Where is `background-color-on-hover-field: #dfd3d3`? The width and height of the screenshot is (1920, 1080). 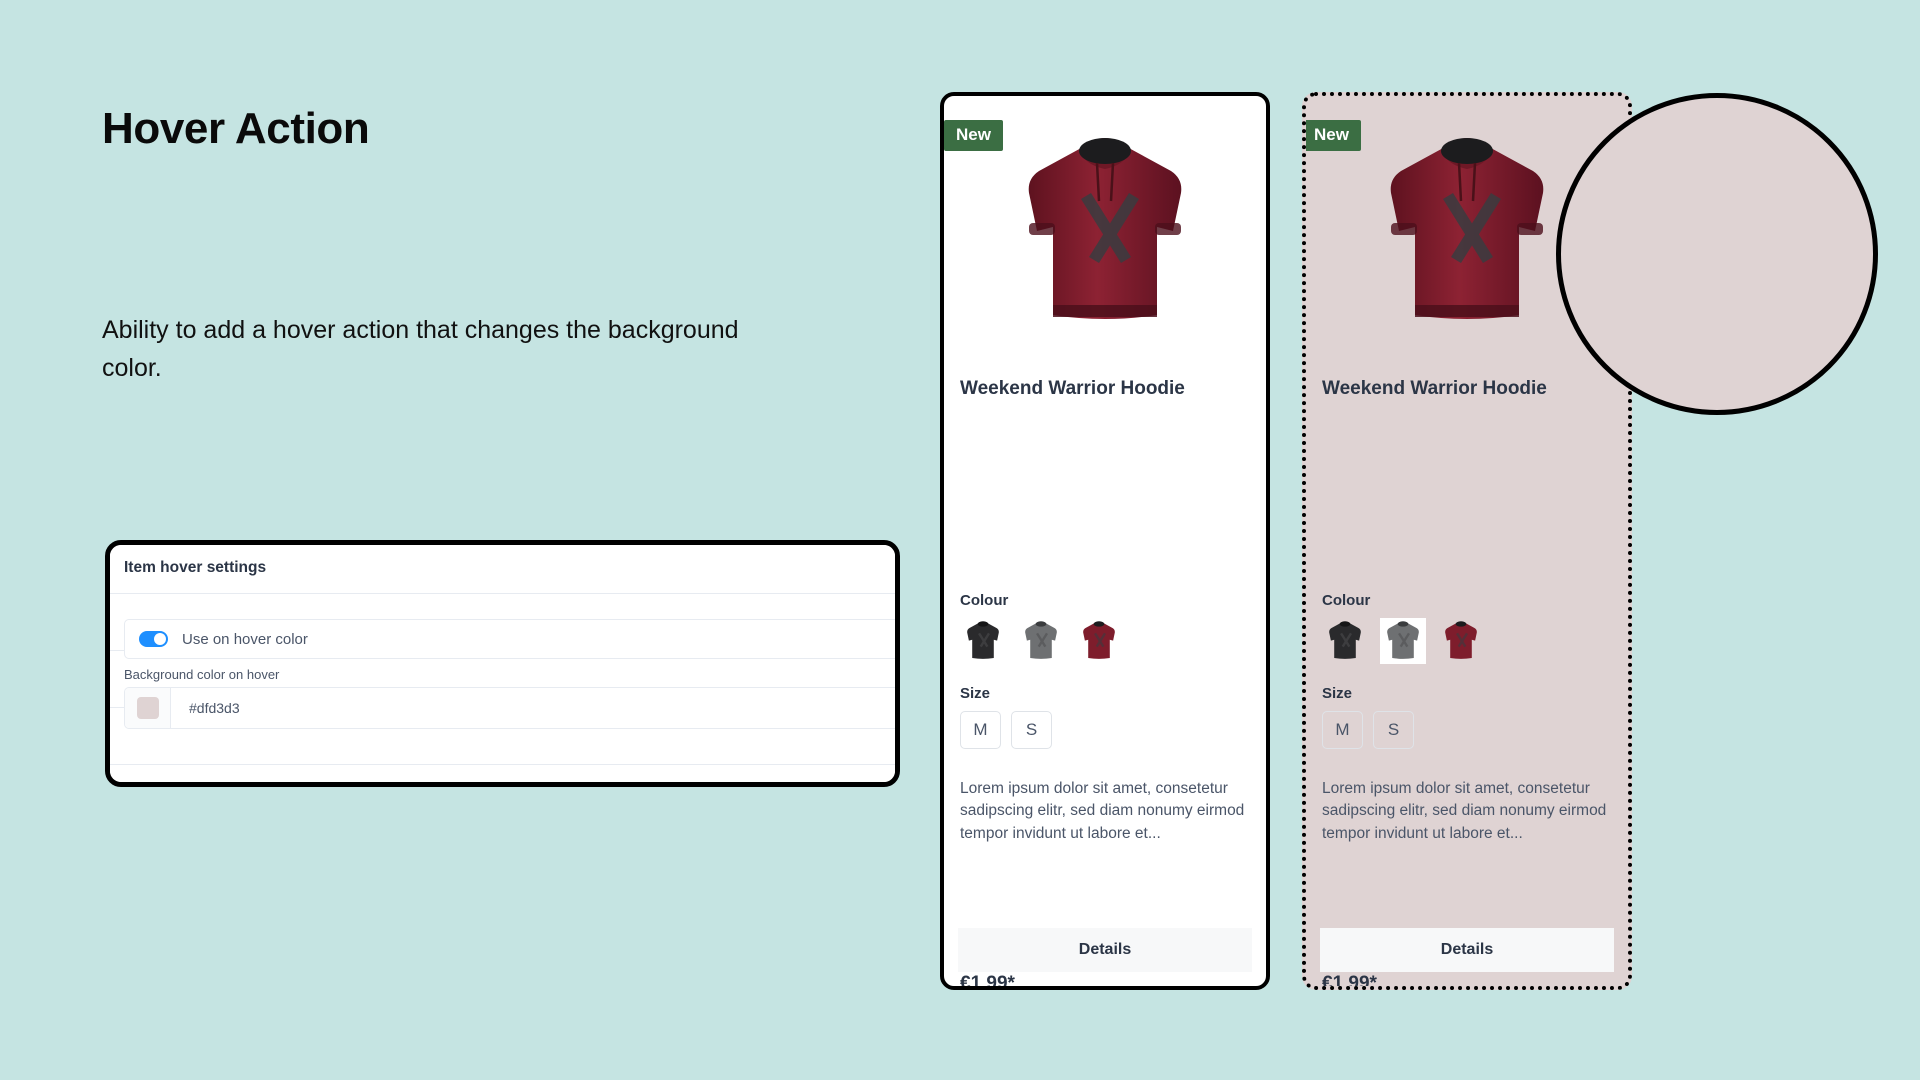
background-color-on-hover-field: #dfd3d3 is located at coordinates (509, 708).